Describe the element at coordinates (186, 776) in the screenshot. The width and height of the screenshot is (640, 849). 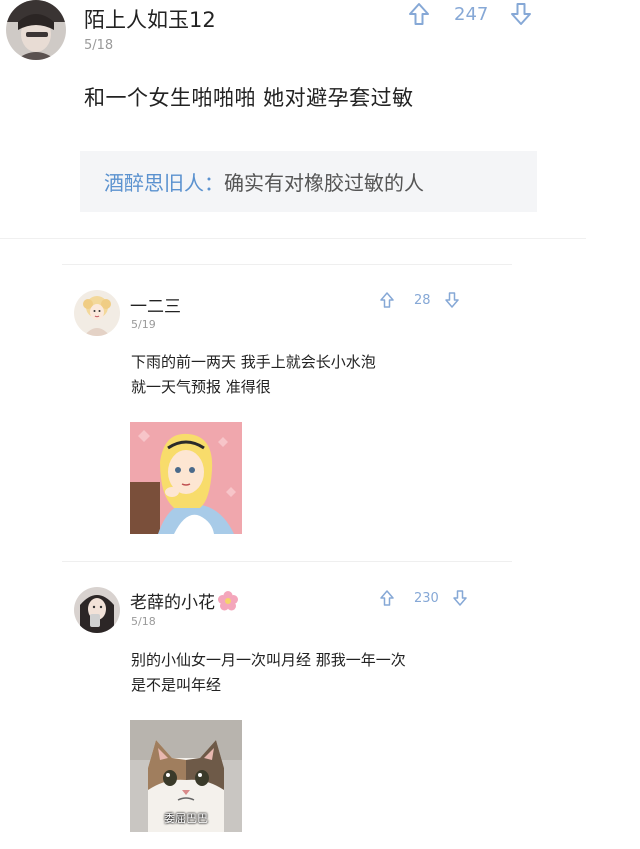
I see `sad-cat-image: 委屈巴巴` at that location.